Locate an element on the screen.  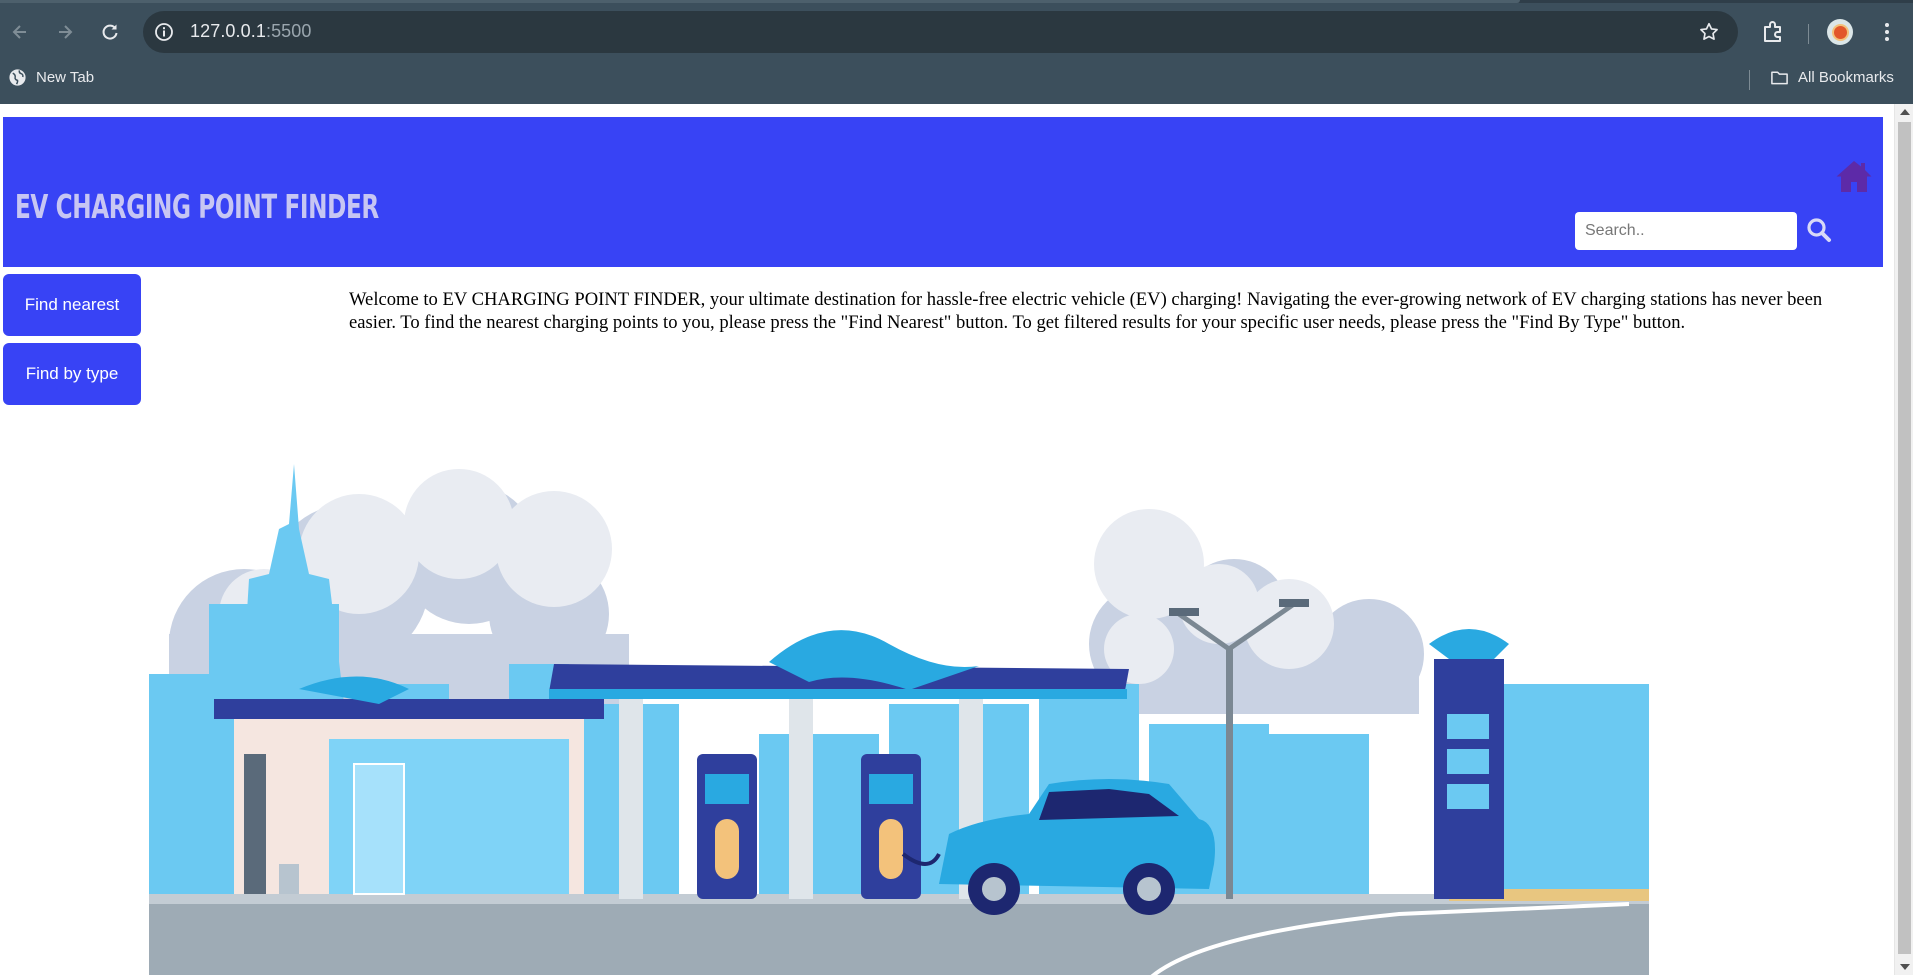
scrollbar-thumb is located at coordinates (1904, 538).